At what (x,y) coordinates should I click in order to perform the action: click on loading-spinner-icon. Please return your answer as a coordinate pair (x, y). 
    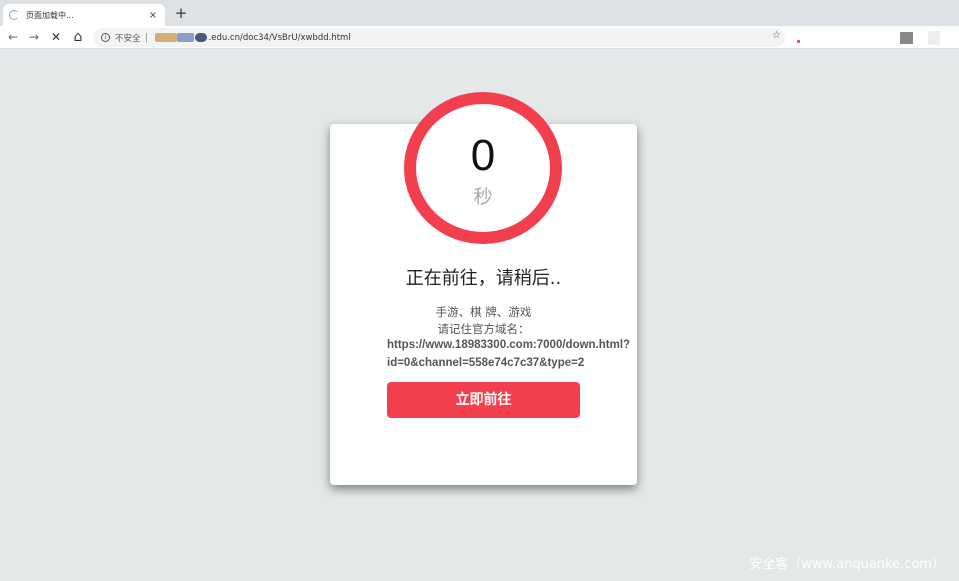
    Looking at the image, I should click on (14, 15).